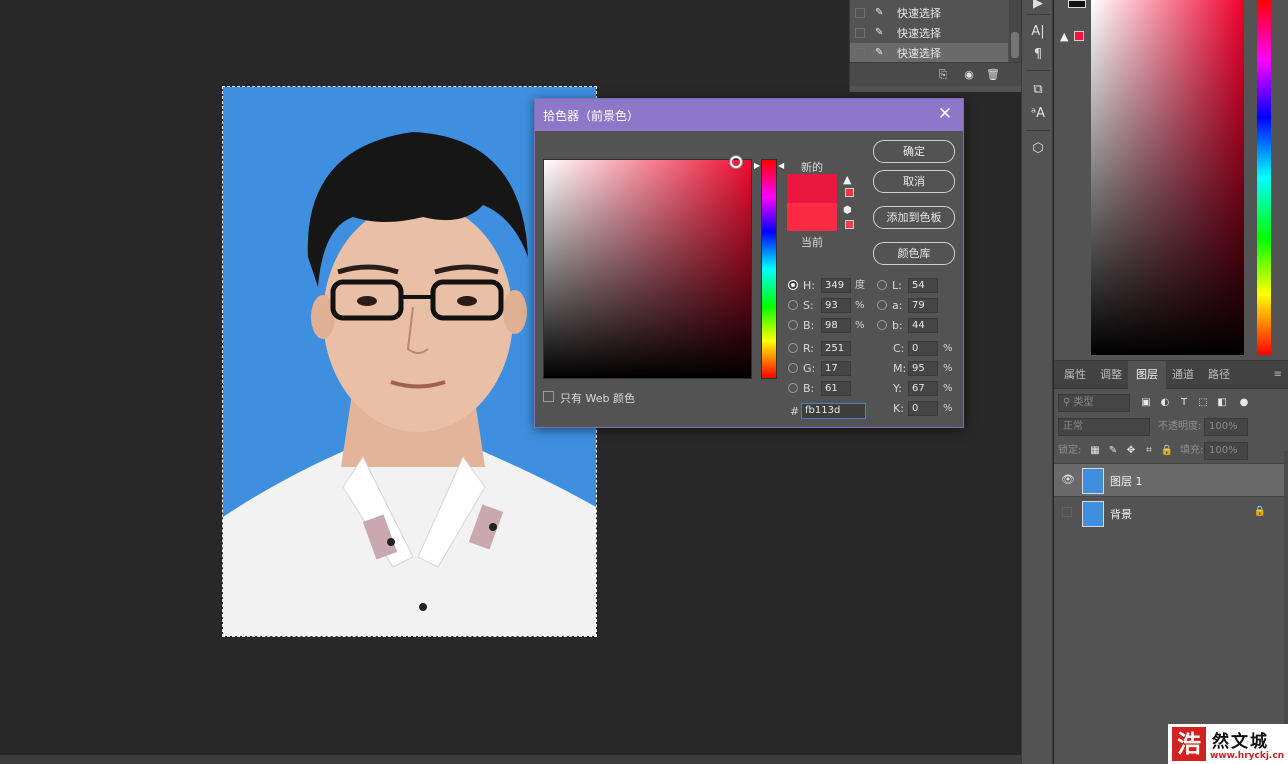 This screenshot has width=1288, height=764. Describe the element at coordinates (849, 192) in the screenshot. I see `gamut-color-swatch` at that location.